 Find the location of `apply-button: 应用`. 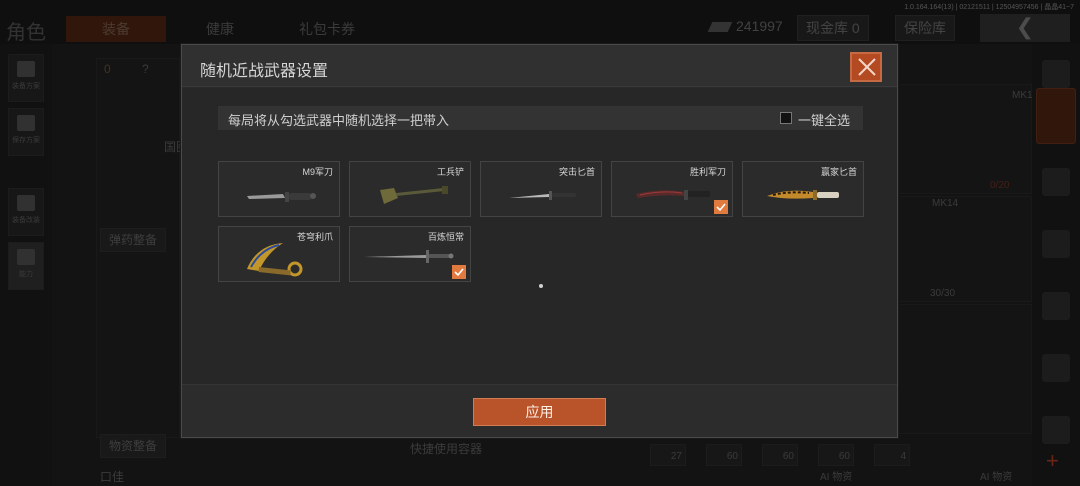

apply-button: 应用 is located at coordinates (539, 412).